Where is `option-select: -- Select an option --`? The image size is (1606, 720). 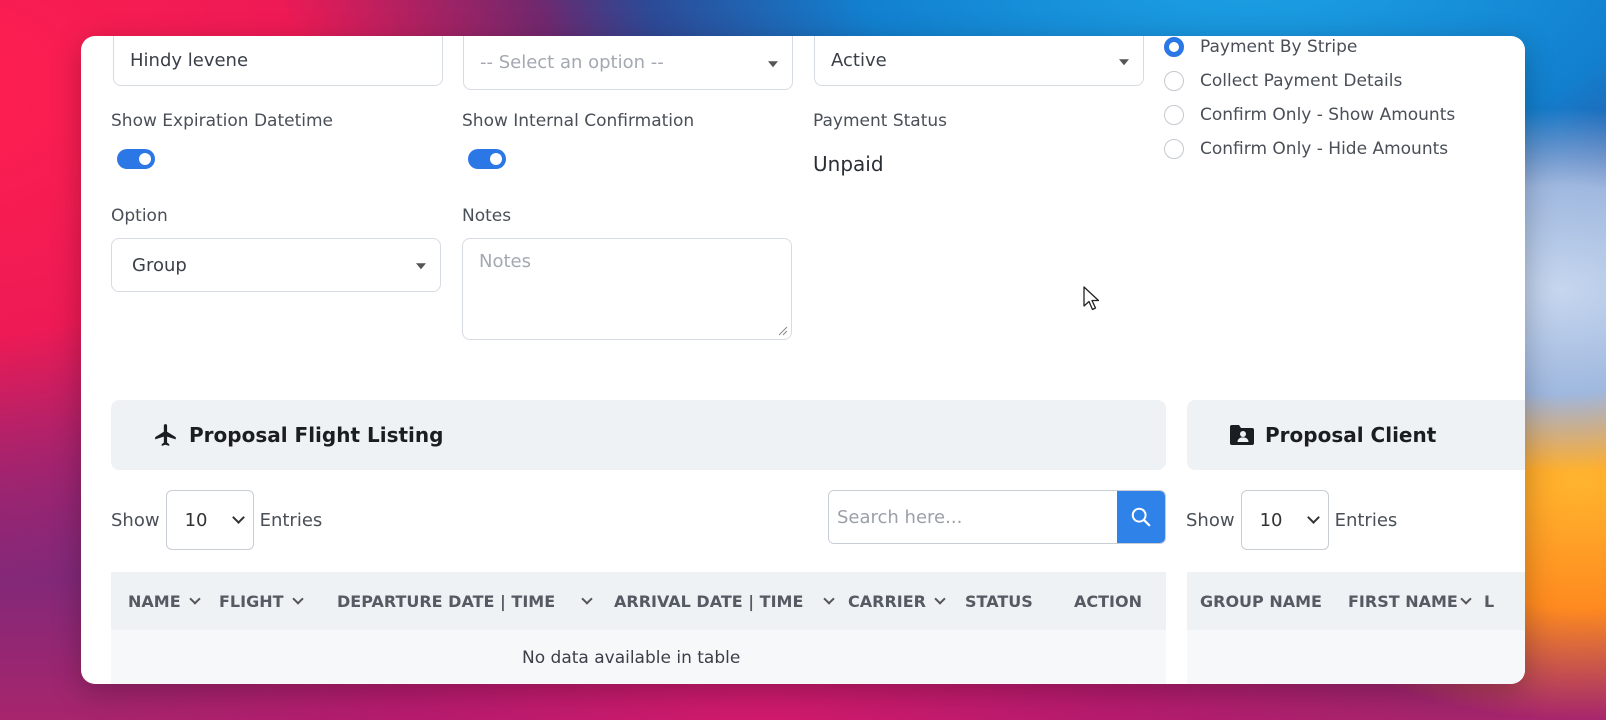
option-select: -- Select an option -- is located at coordinates (628, 63).